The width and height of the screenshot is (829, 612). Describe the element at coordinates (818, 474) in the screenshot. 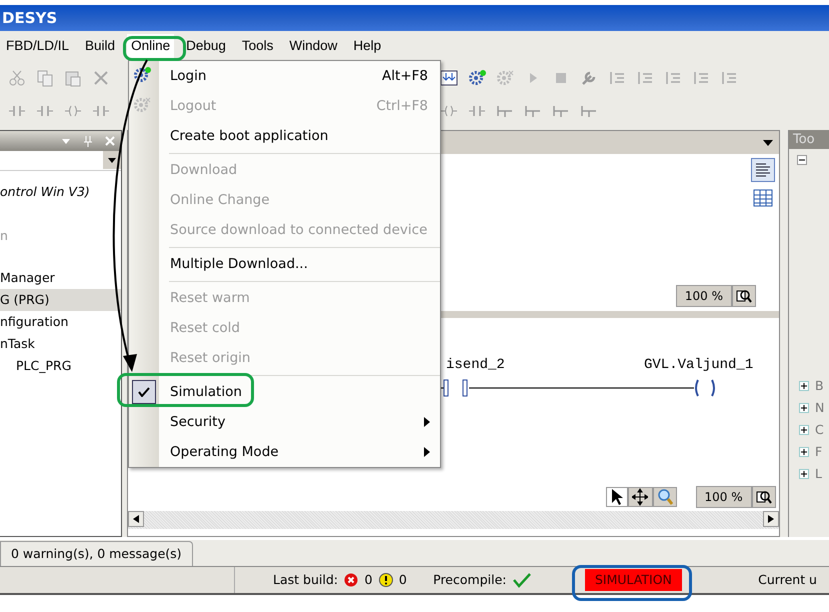

I see `tree-item: L` at that location.